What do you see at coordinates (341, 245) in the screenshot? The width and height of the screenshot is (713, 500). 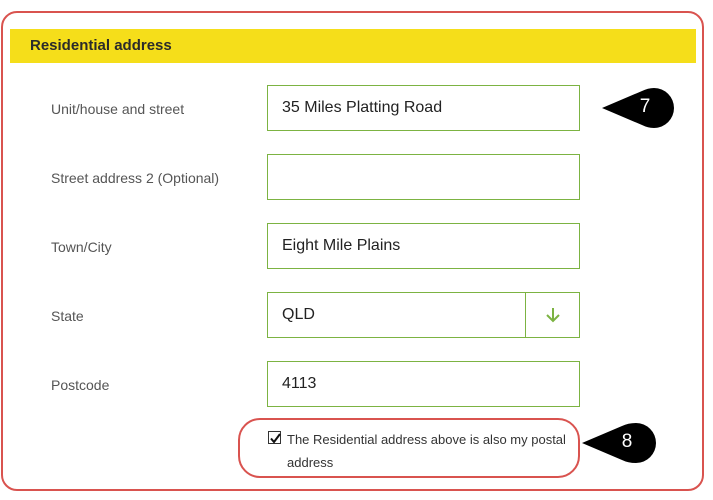 I see `town-value: Eight Mile Plains` at bounding box center [341, 245].